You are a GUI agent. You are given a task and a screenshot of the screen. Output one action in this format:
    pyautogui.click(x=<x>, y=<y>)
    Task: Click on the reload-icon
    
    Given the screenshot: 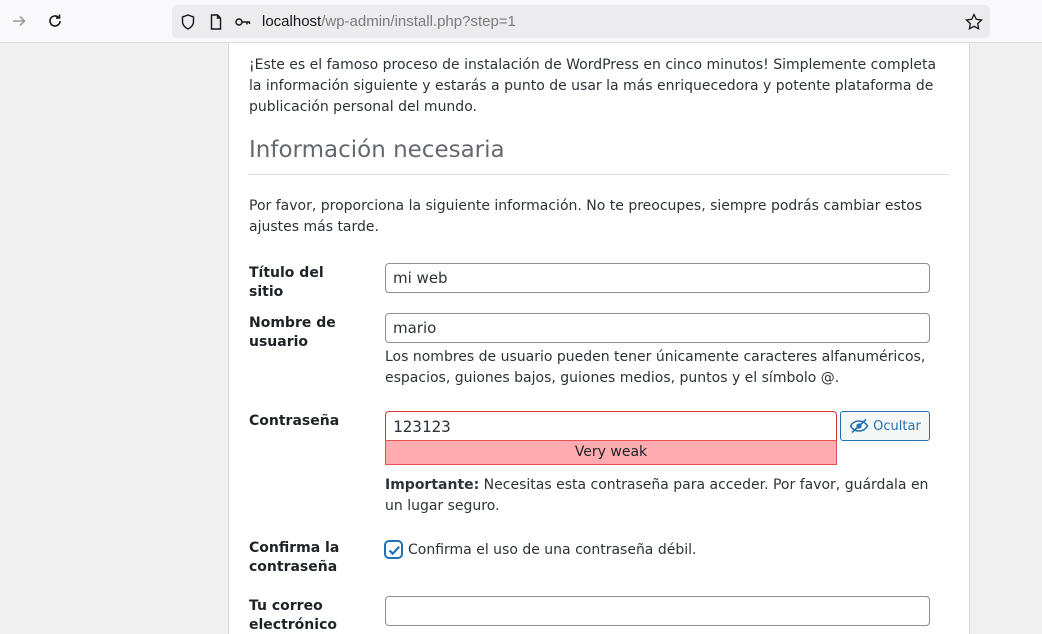 What is the action you would take?
    pyautogui.click(x=55, y=20)
    